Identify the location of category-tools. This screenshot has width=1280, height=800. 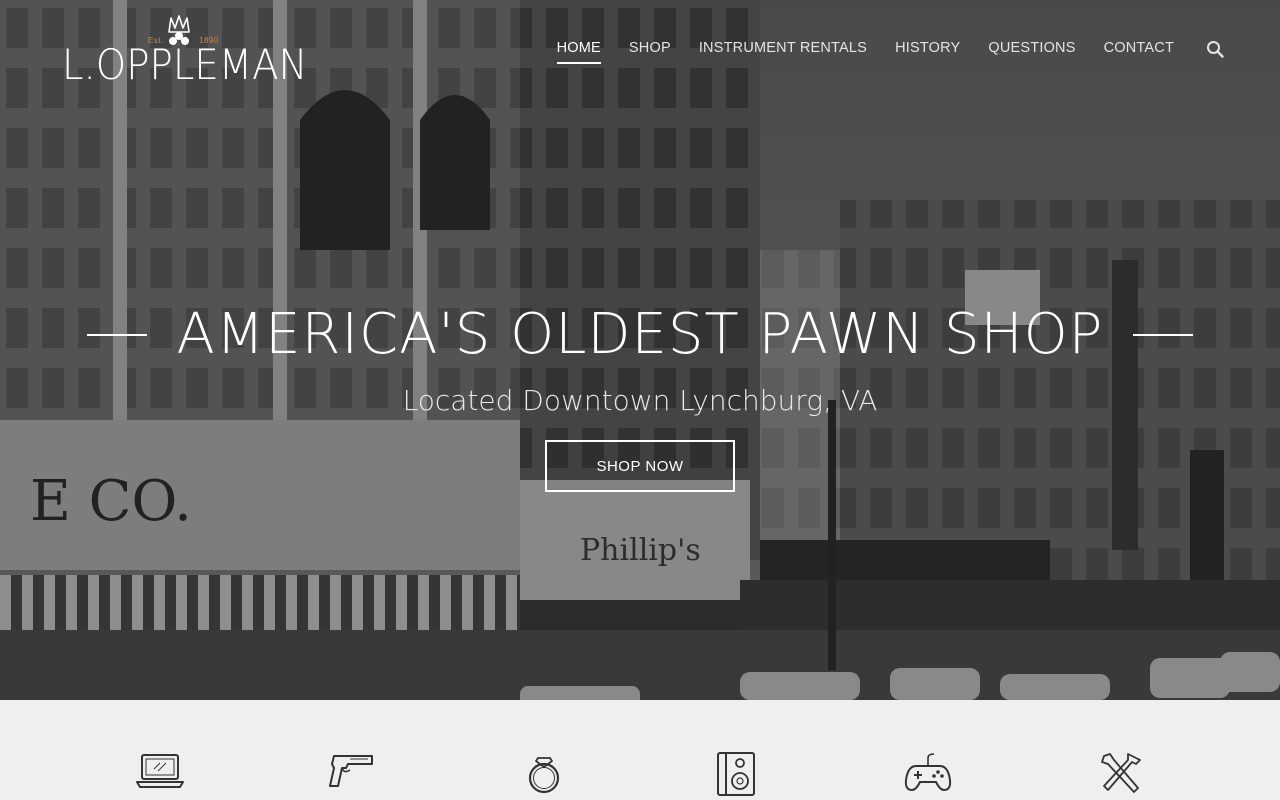
(1120, 775).